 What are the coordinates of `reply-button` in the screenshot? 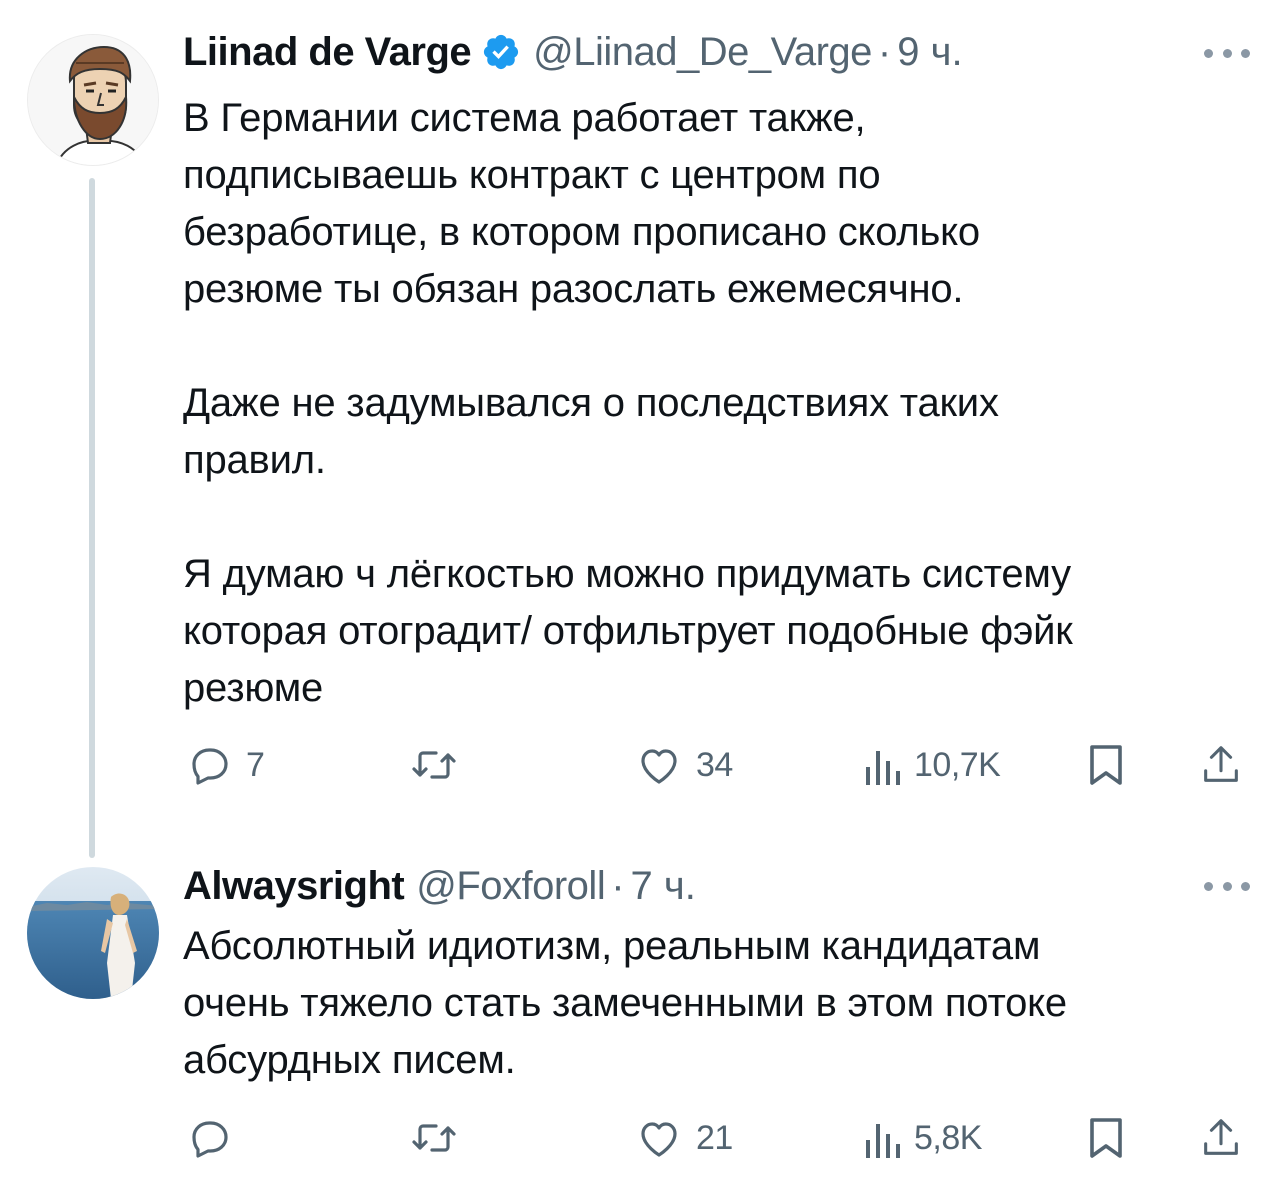 It's located at (216, 1138).